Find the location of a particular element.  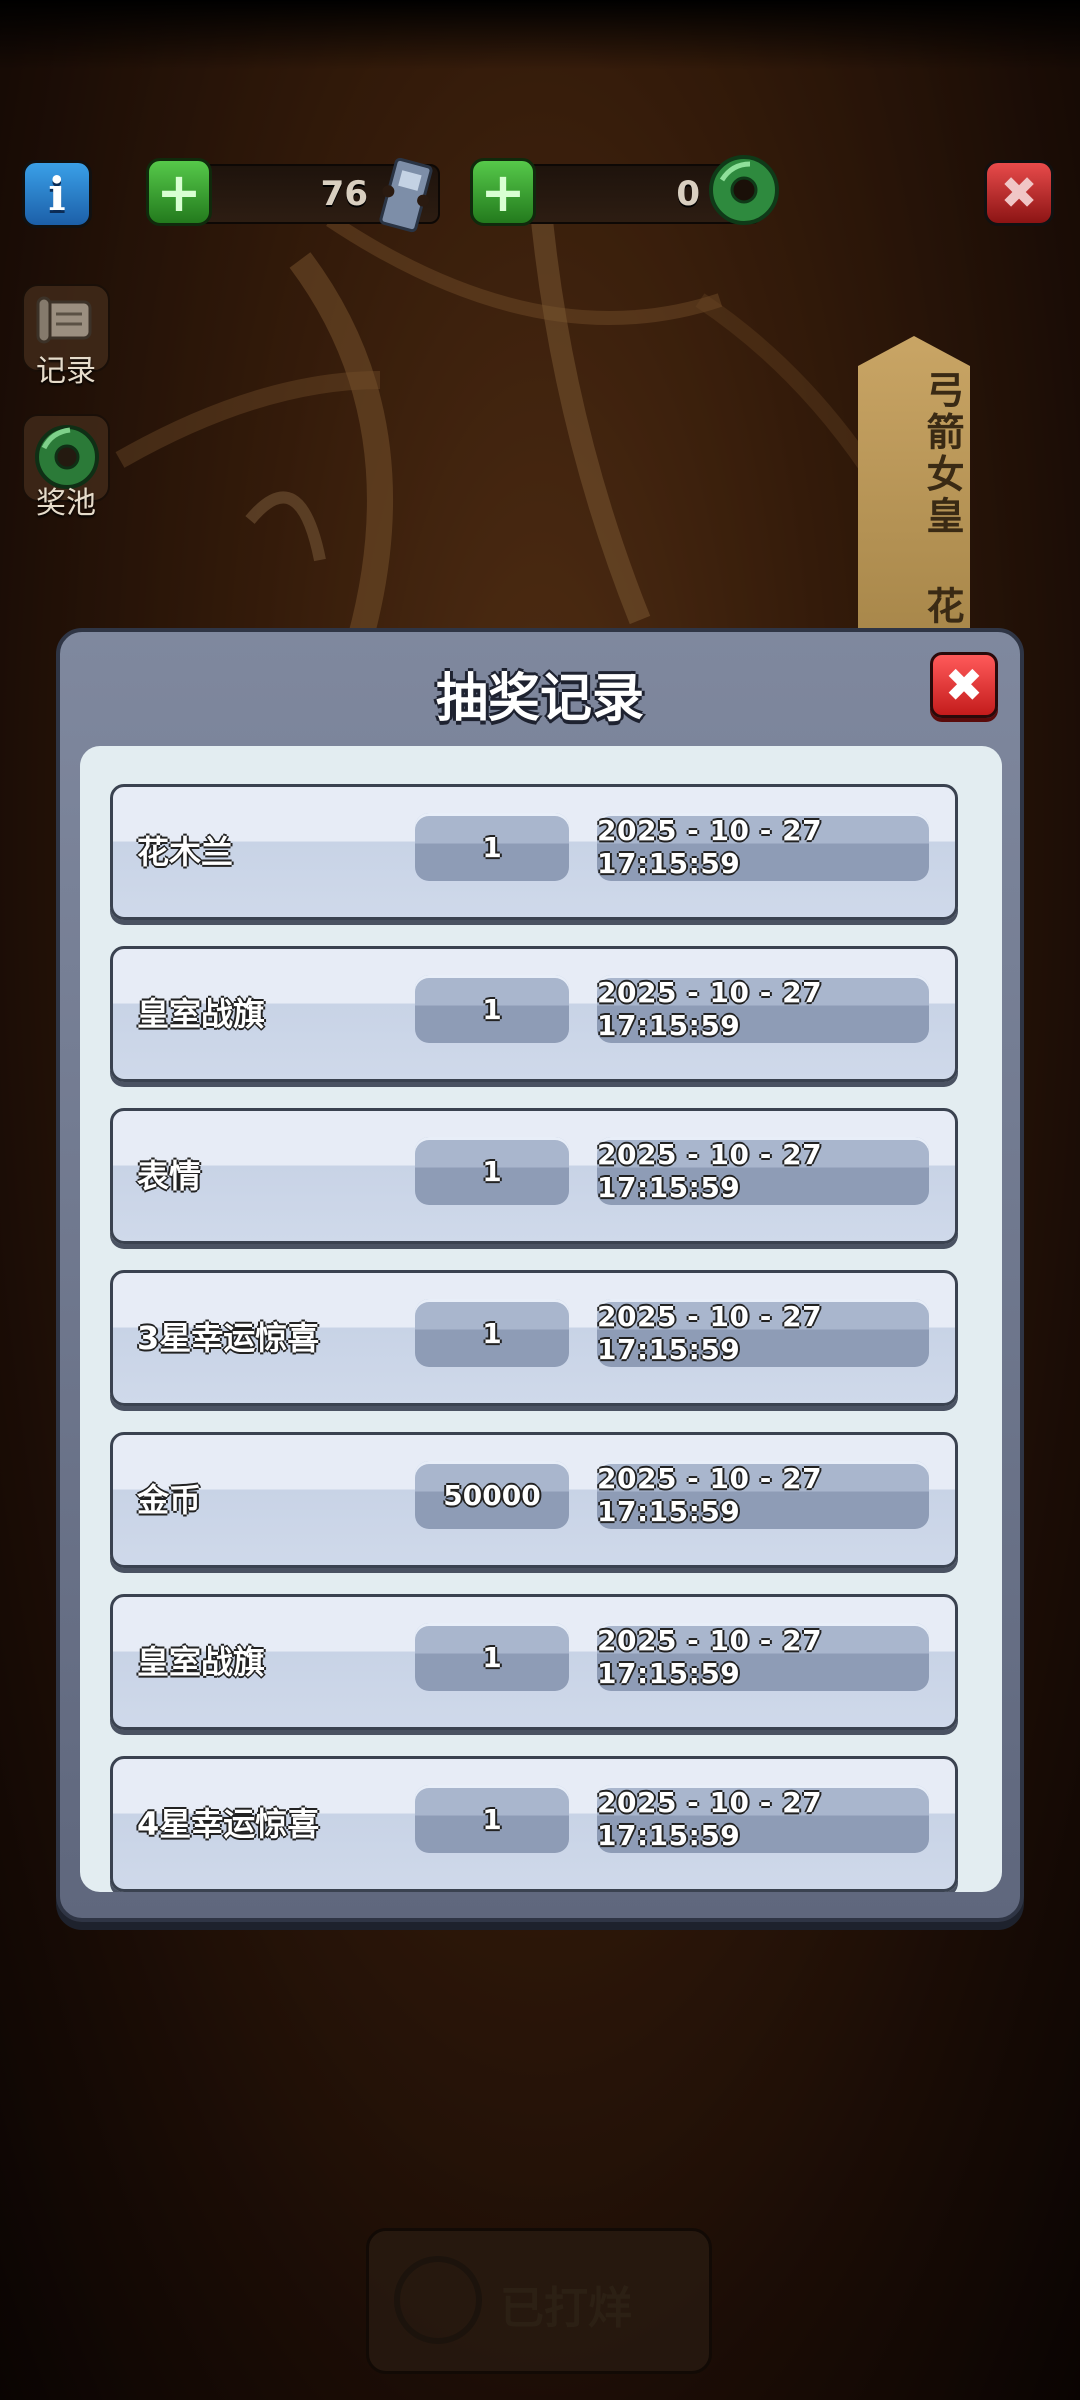

prize-pool-label: 奖池 is located at coordinates (66, 503).